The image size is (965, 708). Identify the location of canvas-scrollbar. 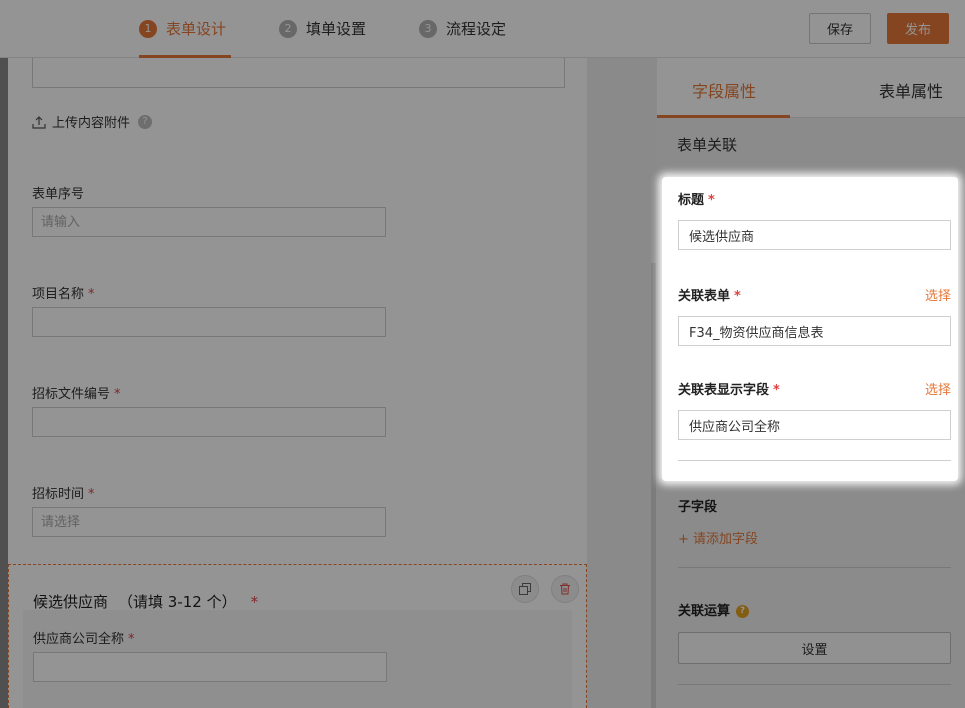
(653, 485).